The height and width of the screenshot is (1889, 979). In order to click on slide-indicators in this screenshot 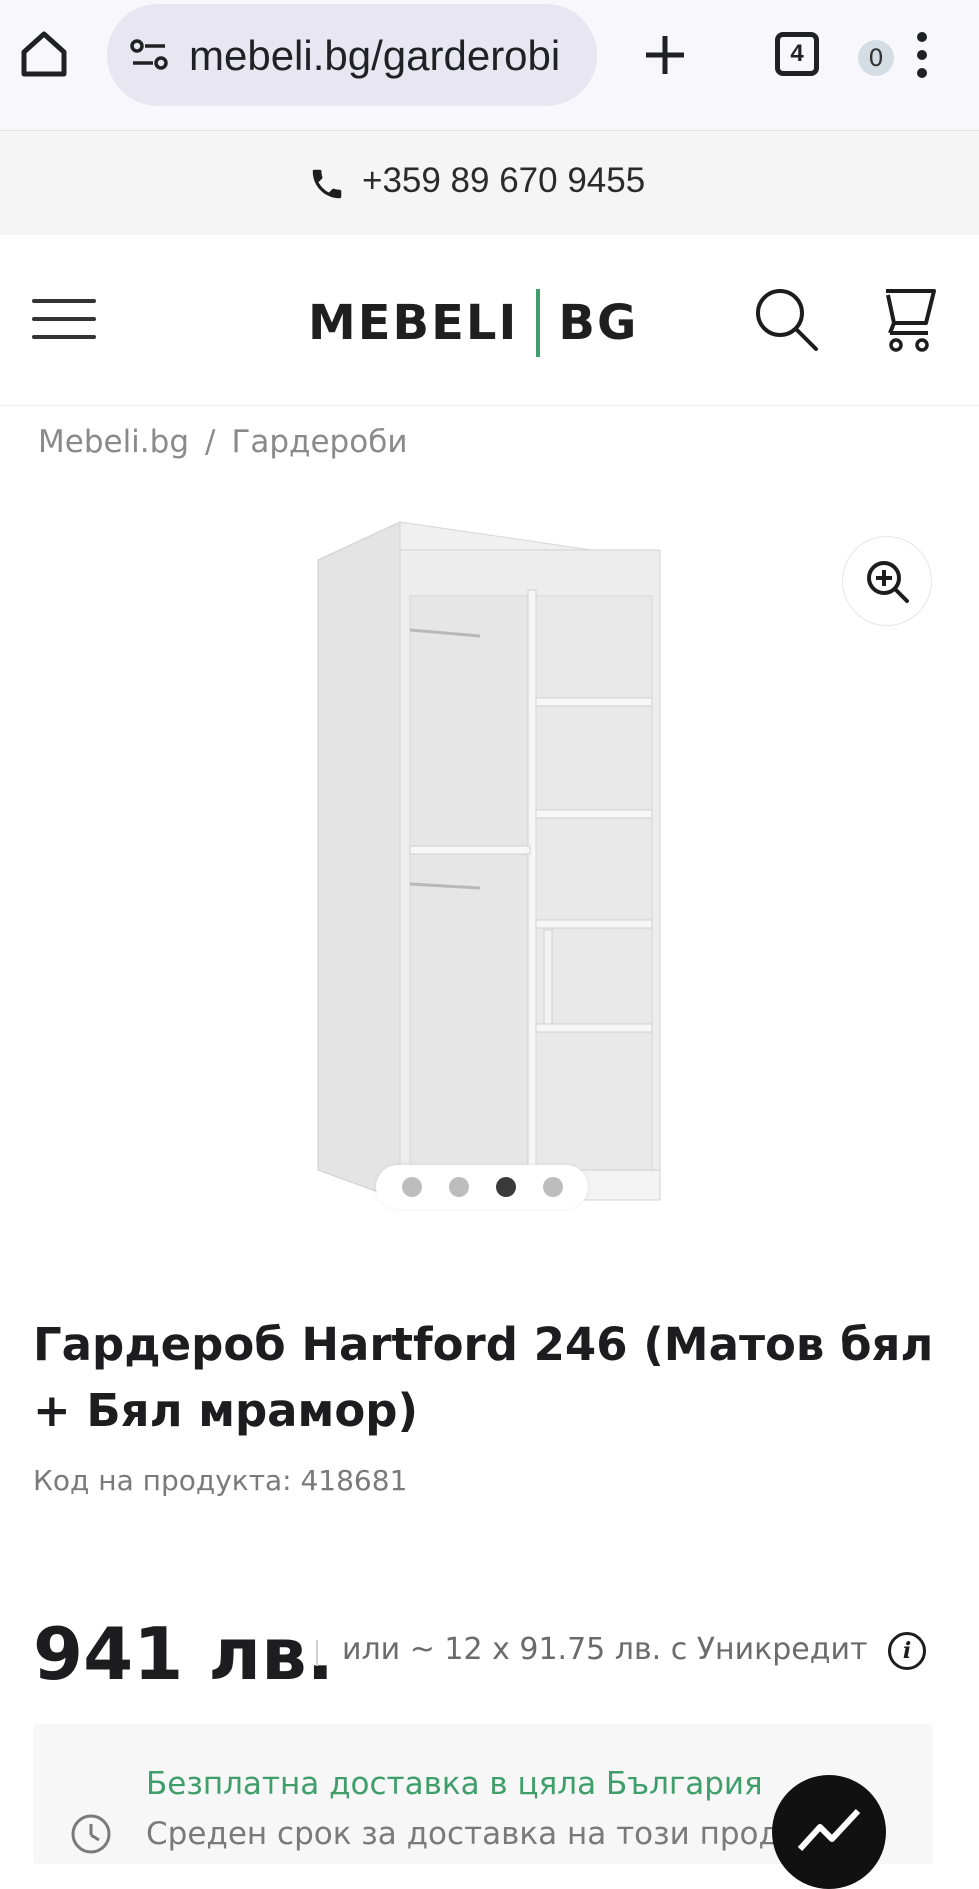, I will do `click(482, 1187)`.